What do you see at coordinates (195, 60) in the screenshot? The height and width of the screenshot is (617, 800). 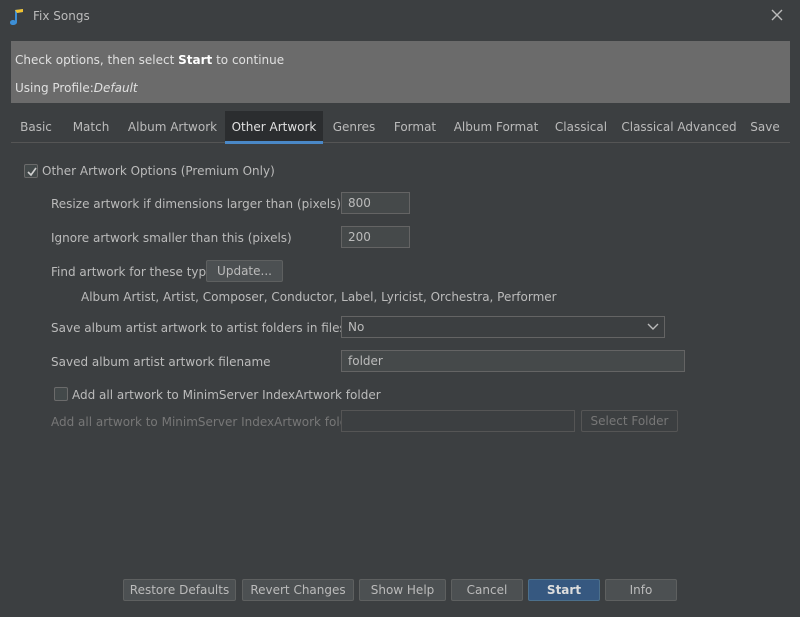 I see `instruction-start-keyword: Start` at bounding box center [195, 60].